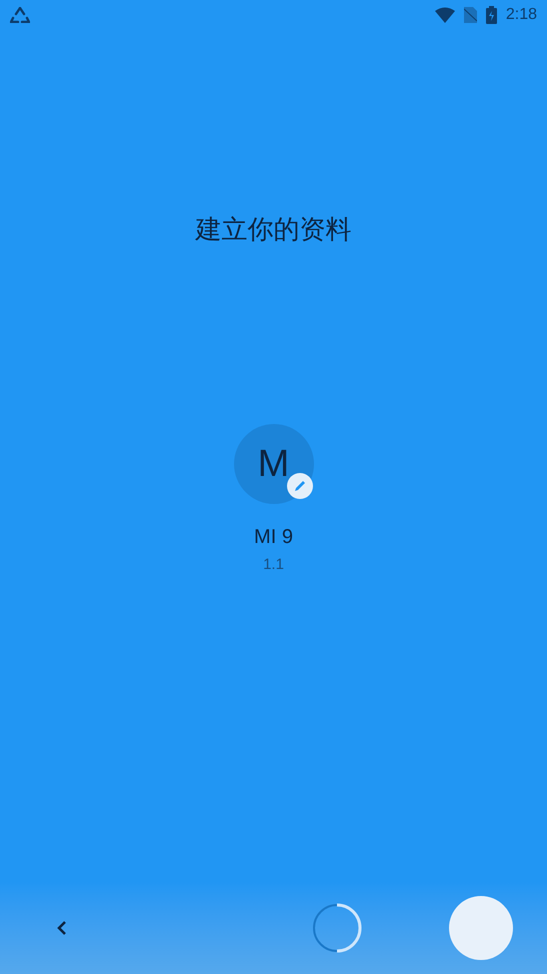 This screenshot has width=547, height=974. What do you see at coordinates (300, 486) in the screenshot?
I see `edit-icon` at bounding box center [300, 486].